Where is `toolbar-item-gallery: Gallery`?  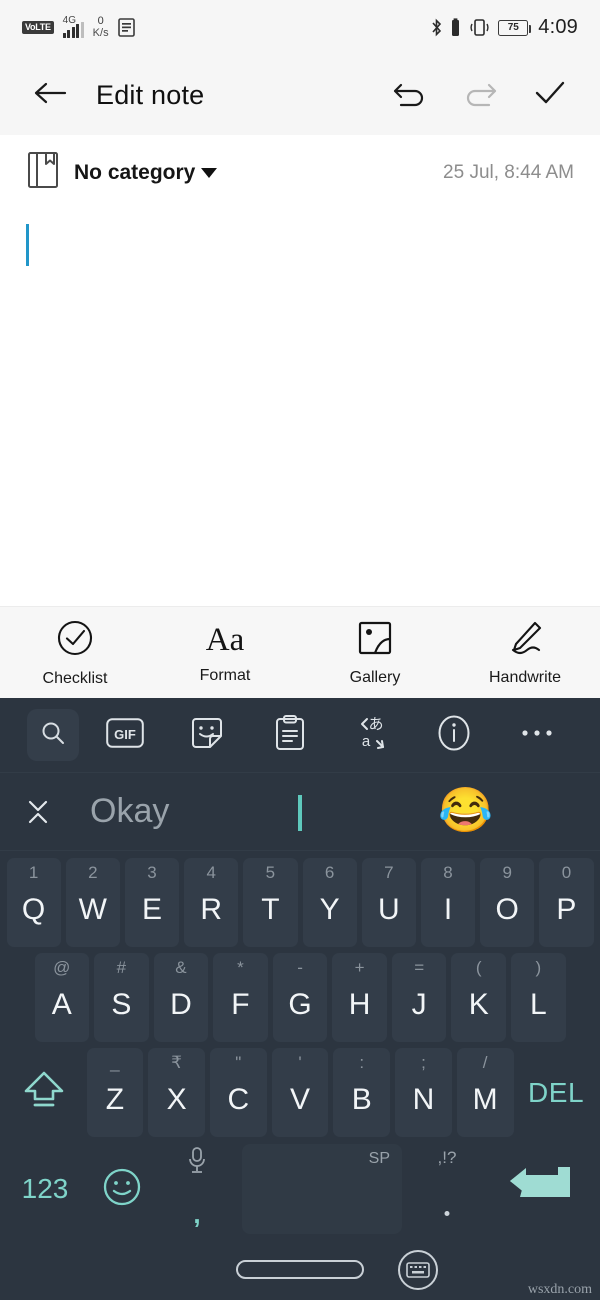
toolbar-item-gallery: Gallery is located at coordinates (375, 653).